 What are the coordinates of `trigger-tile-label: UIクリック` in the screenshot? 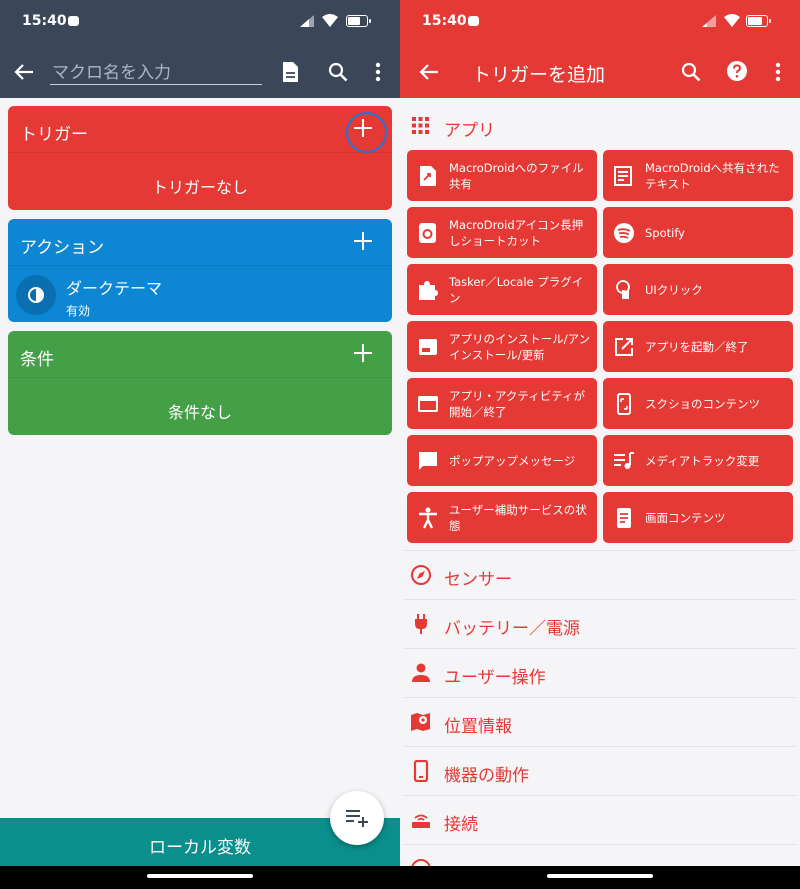 It's located at (674, 289).